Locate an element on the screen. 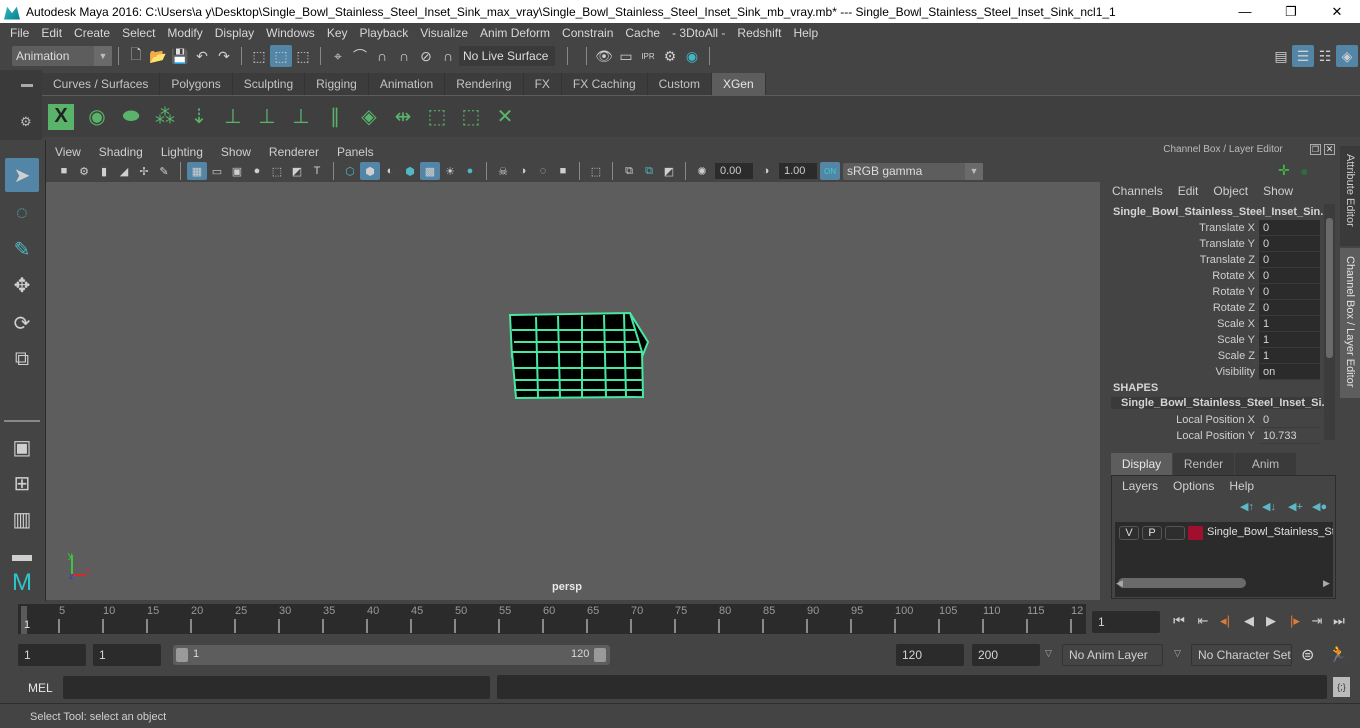 The height and width of the screenshot is (728, 1360). single-view-layout-icon: ▣ is located at coordinates (22, 447).